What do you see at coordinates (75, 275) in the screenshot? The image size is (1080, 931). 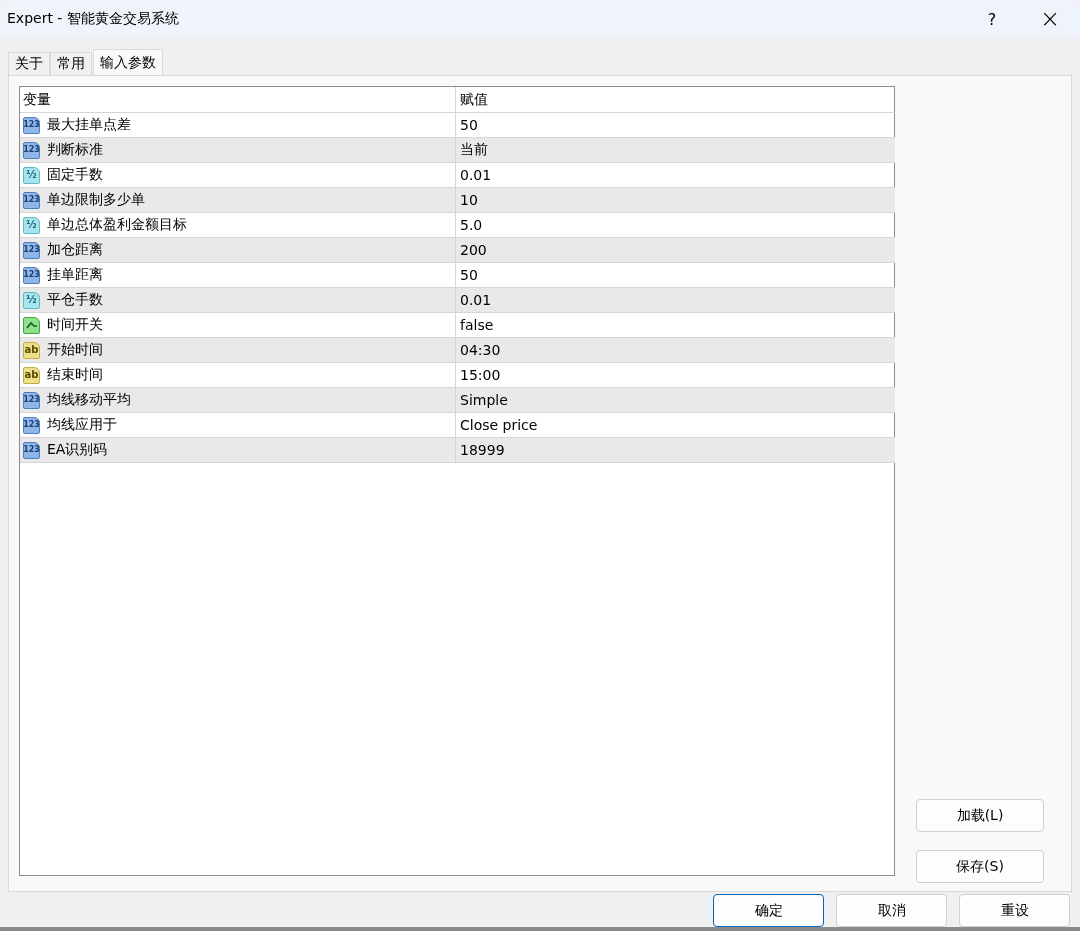 I see `variable-name: 挂单距离` at bounding box center [75, 275].